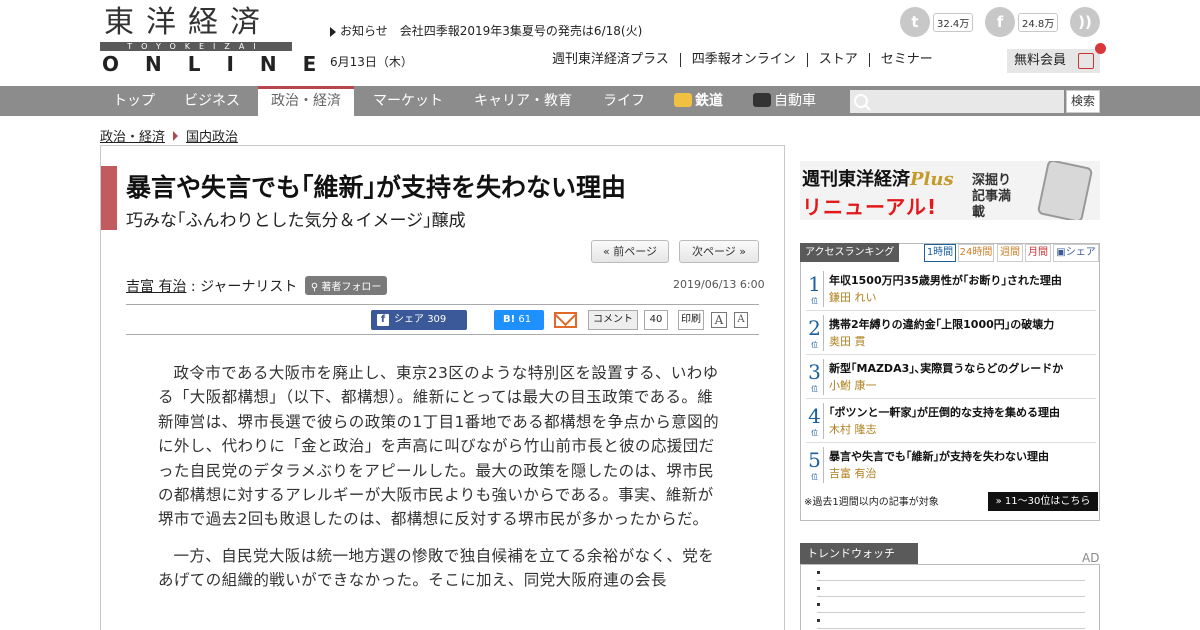  I want to click on ad-label: AD, so click(1091, 558).